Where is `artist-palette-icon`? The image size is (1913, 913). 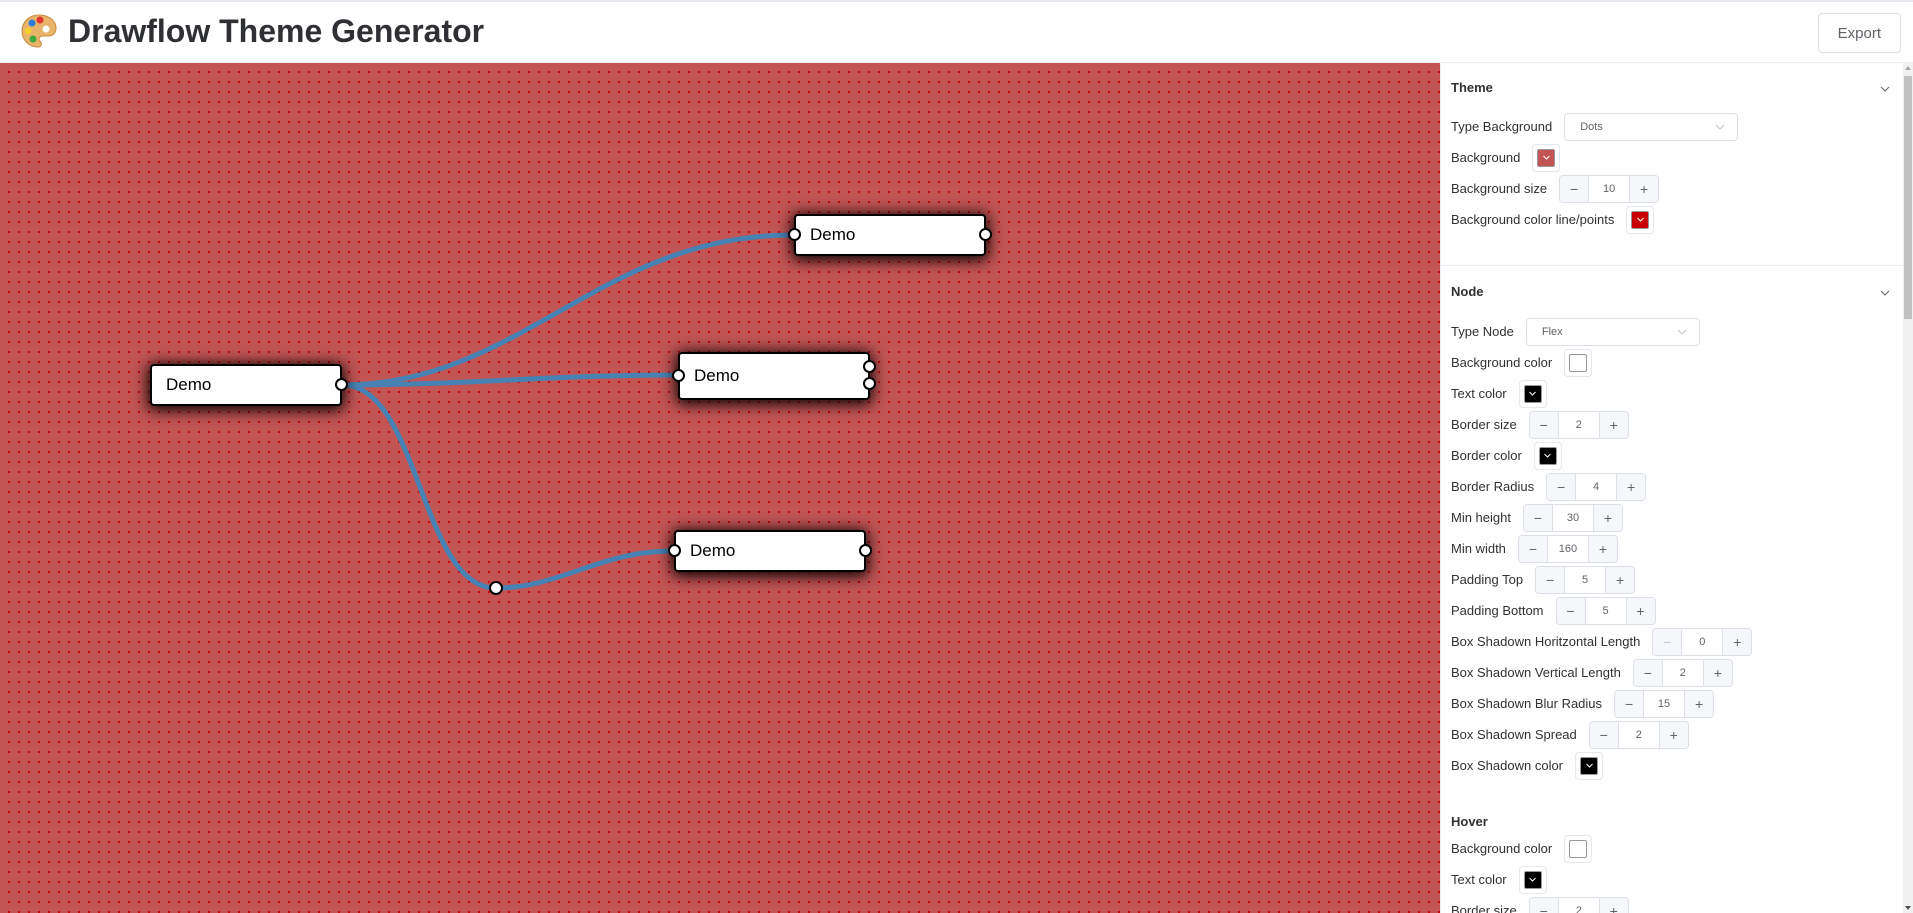
artist-palette-icon is located at coordinates (39, 31).